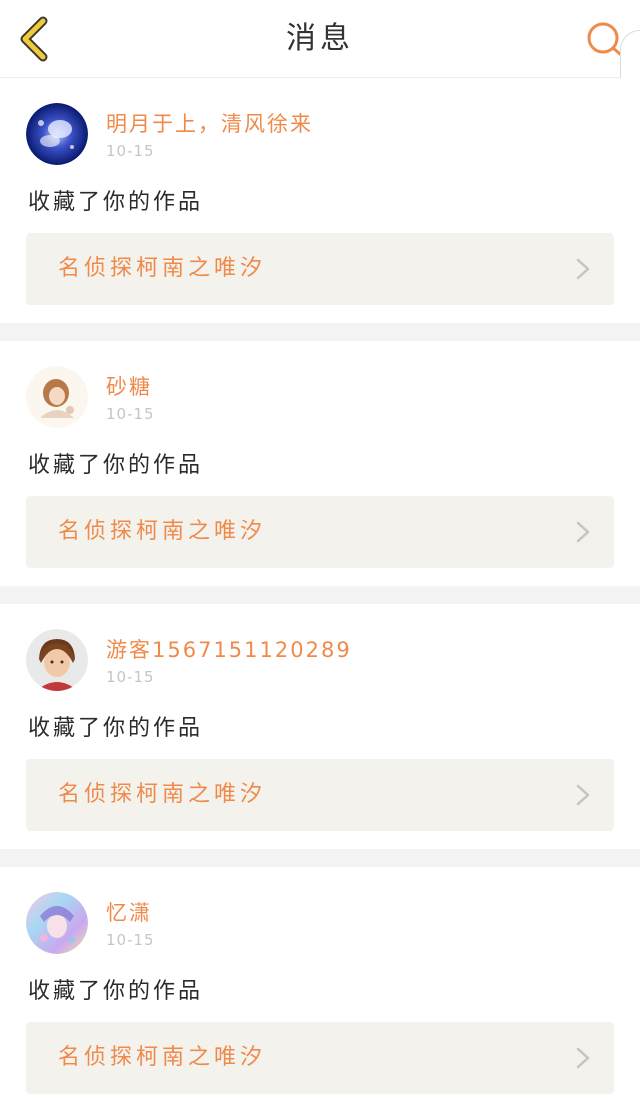 The width and height of the screenshot is (640, 1095). What do you see at coordinates (129, 912) in the screenshot?
I see `username: 忆潇` at bounding box center [129, 912].